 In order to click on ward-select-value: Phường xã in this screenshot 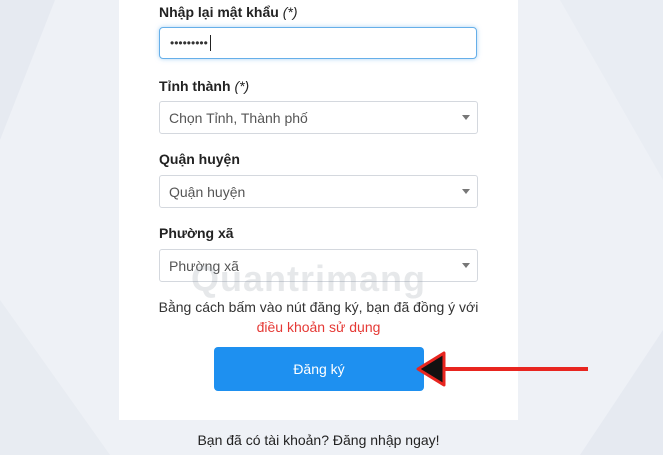, I will do `click(204, 265)`.